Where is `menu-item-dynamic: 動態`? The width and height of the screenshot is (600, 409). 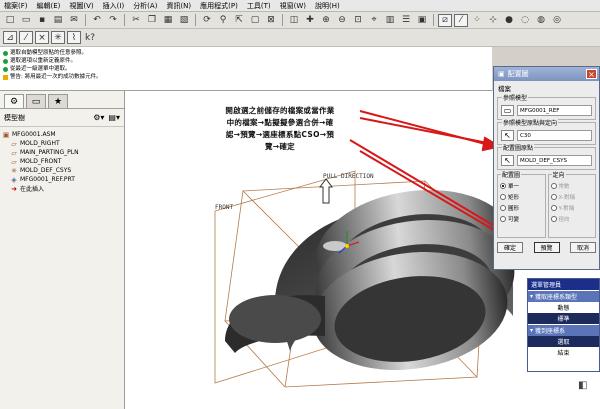
menu-item-dynamic: 動態 is located at coordinates (563, 307).